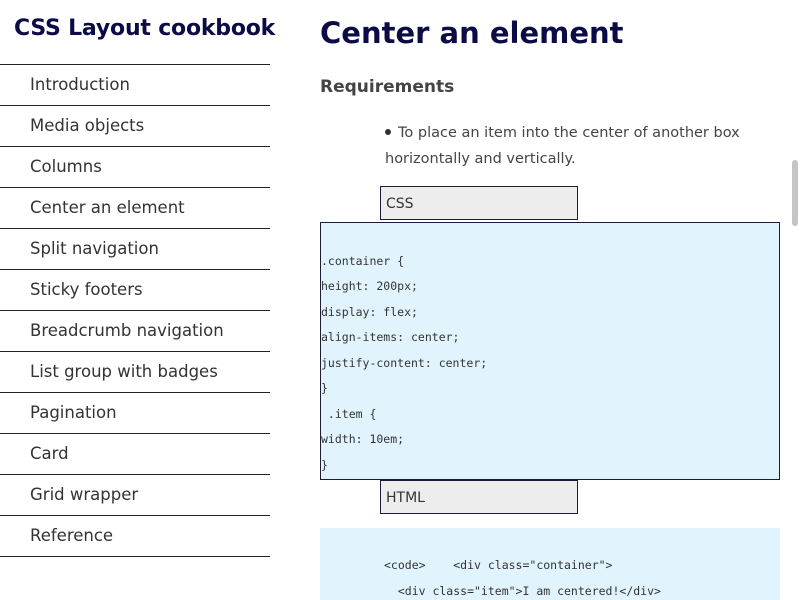 Image resolution: width=800 pixels, height=600 pixels. I want to click on nav-item-grid-wrapper: Grid wrapper, so click(135, 495).